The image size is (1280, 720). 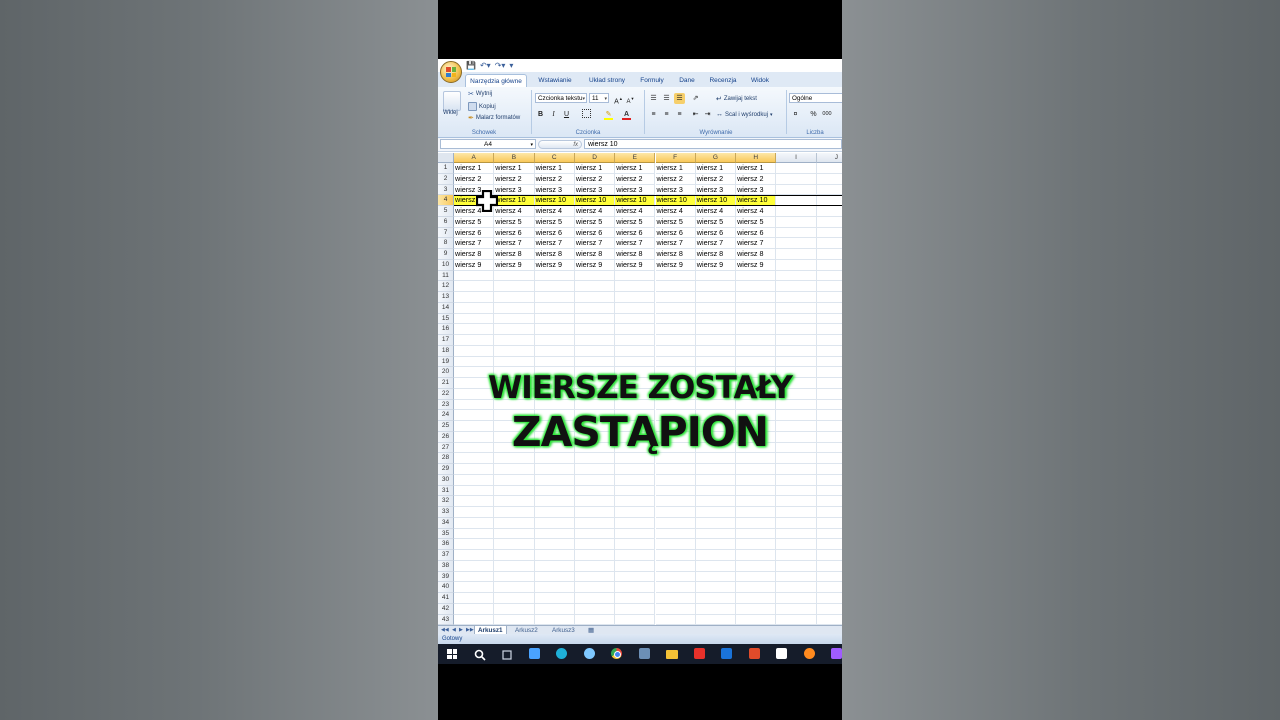 What do you see at coordinates (554, 243) in the screenshot?
I see `cell-c8: wiersz 7` at bounding box center [554, 243].